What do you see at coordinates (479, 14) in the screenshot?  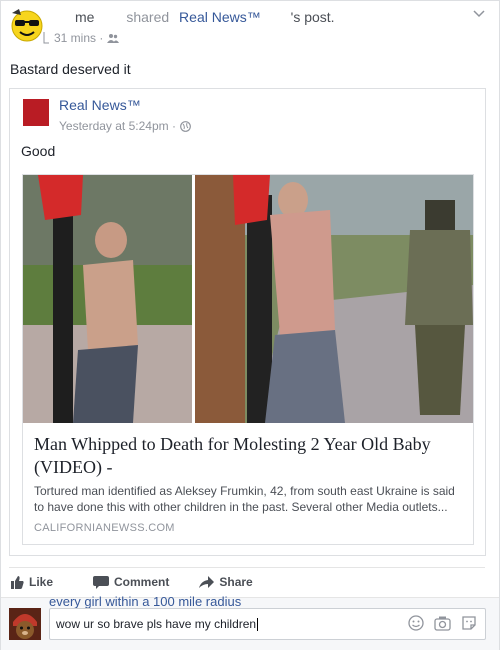 I see `chevron-down-icon` at bounding box center [479, 14].